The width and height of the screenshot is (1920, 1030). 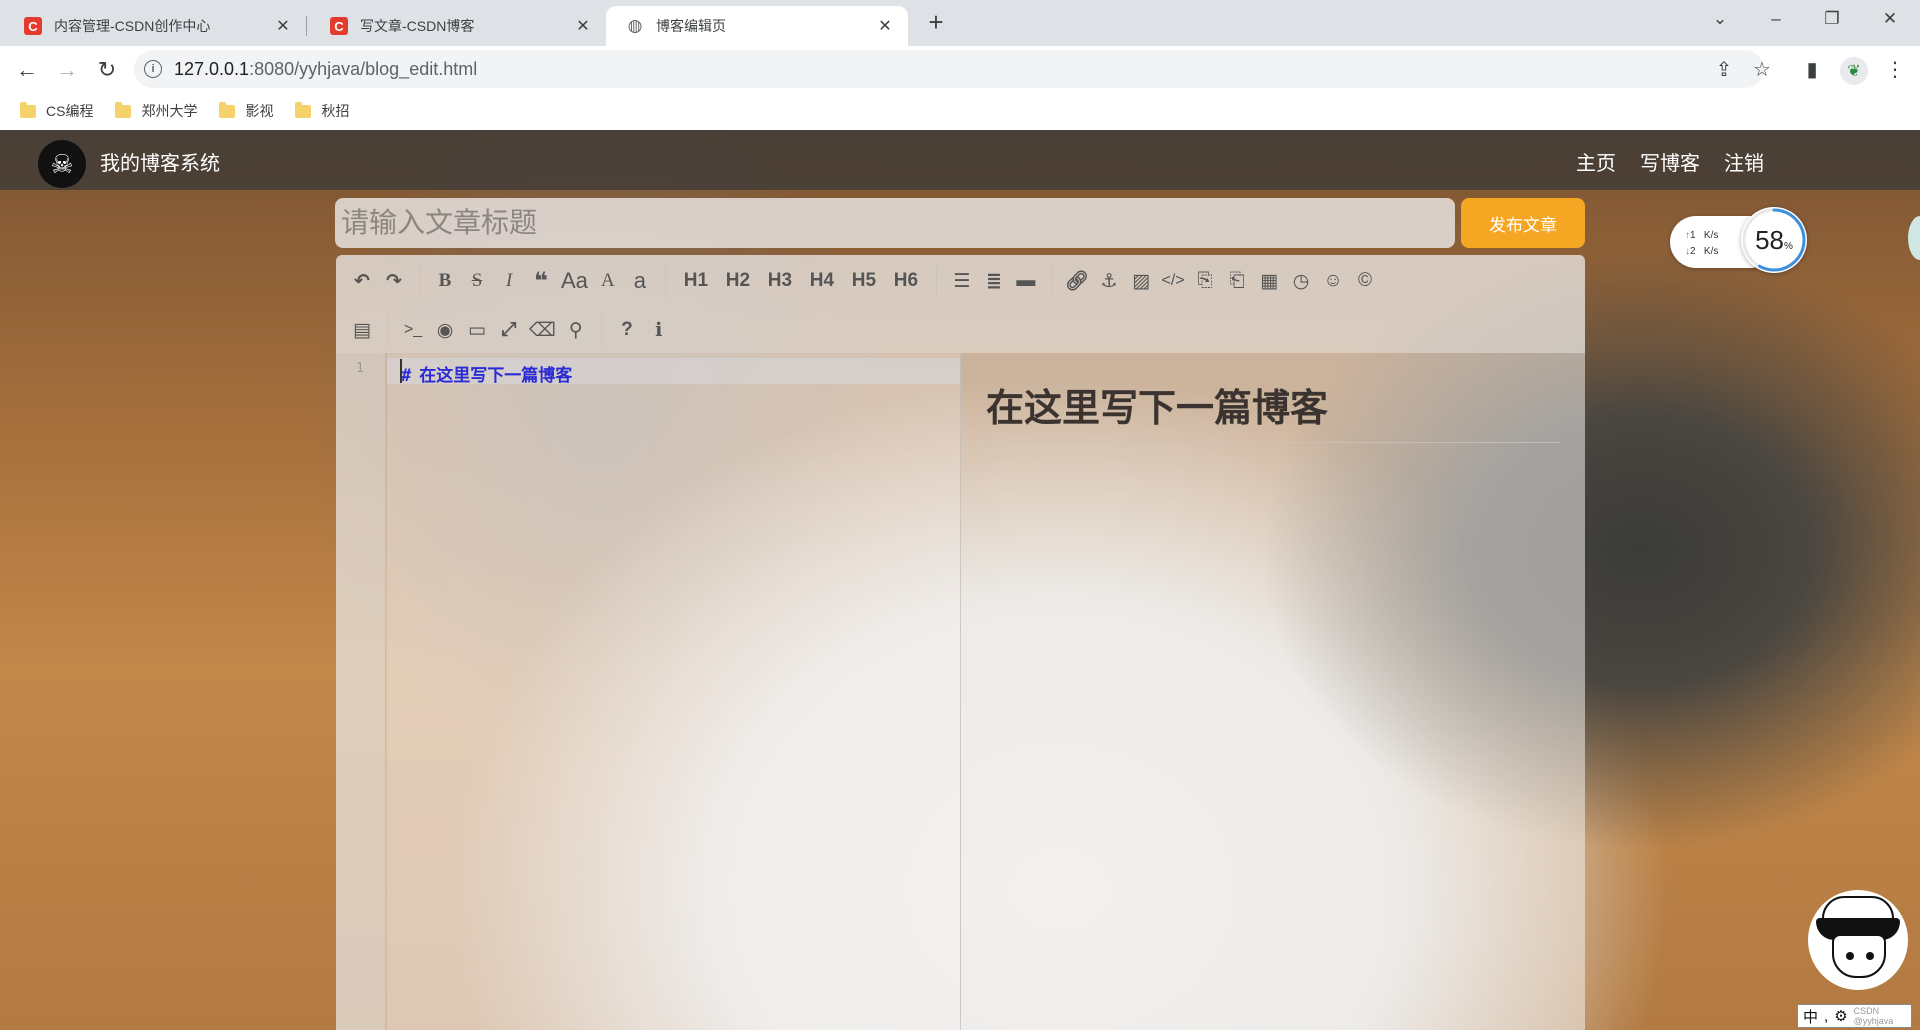 What do you see at coordinates (67, 70) in the screenshot?
I see `forward-arrow-icon: →` at bounding box center [67, 70].